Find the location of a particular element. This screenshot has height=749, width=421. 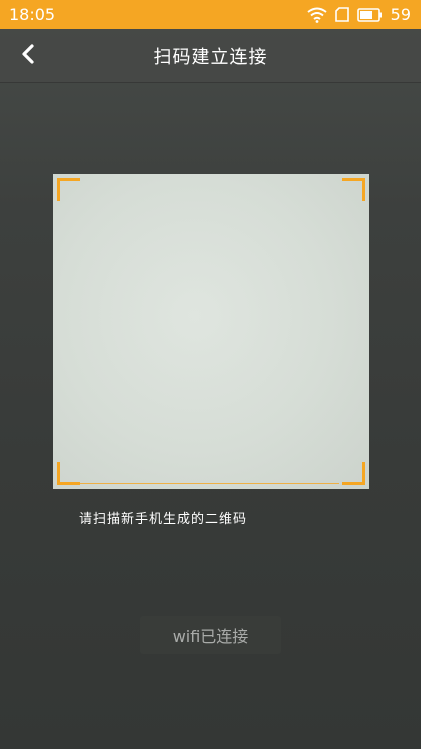

status-icons: 59 is located at coordinates (359, 14).